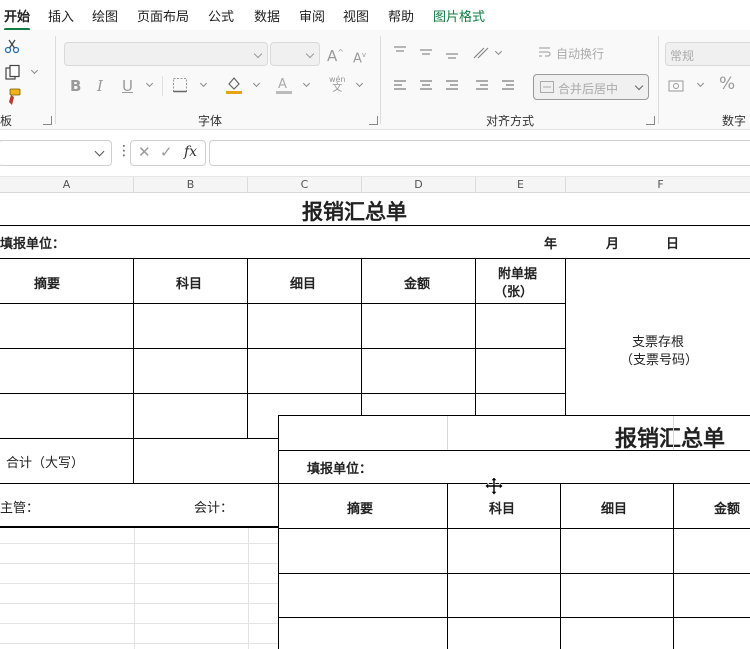 Image resolution: width=750 pixels, height=649 pixels. Describe the element at coordinates (166, 54) in the screenshot. I see `font-name-select` at that location.